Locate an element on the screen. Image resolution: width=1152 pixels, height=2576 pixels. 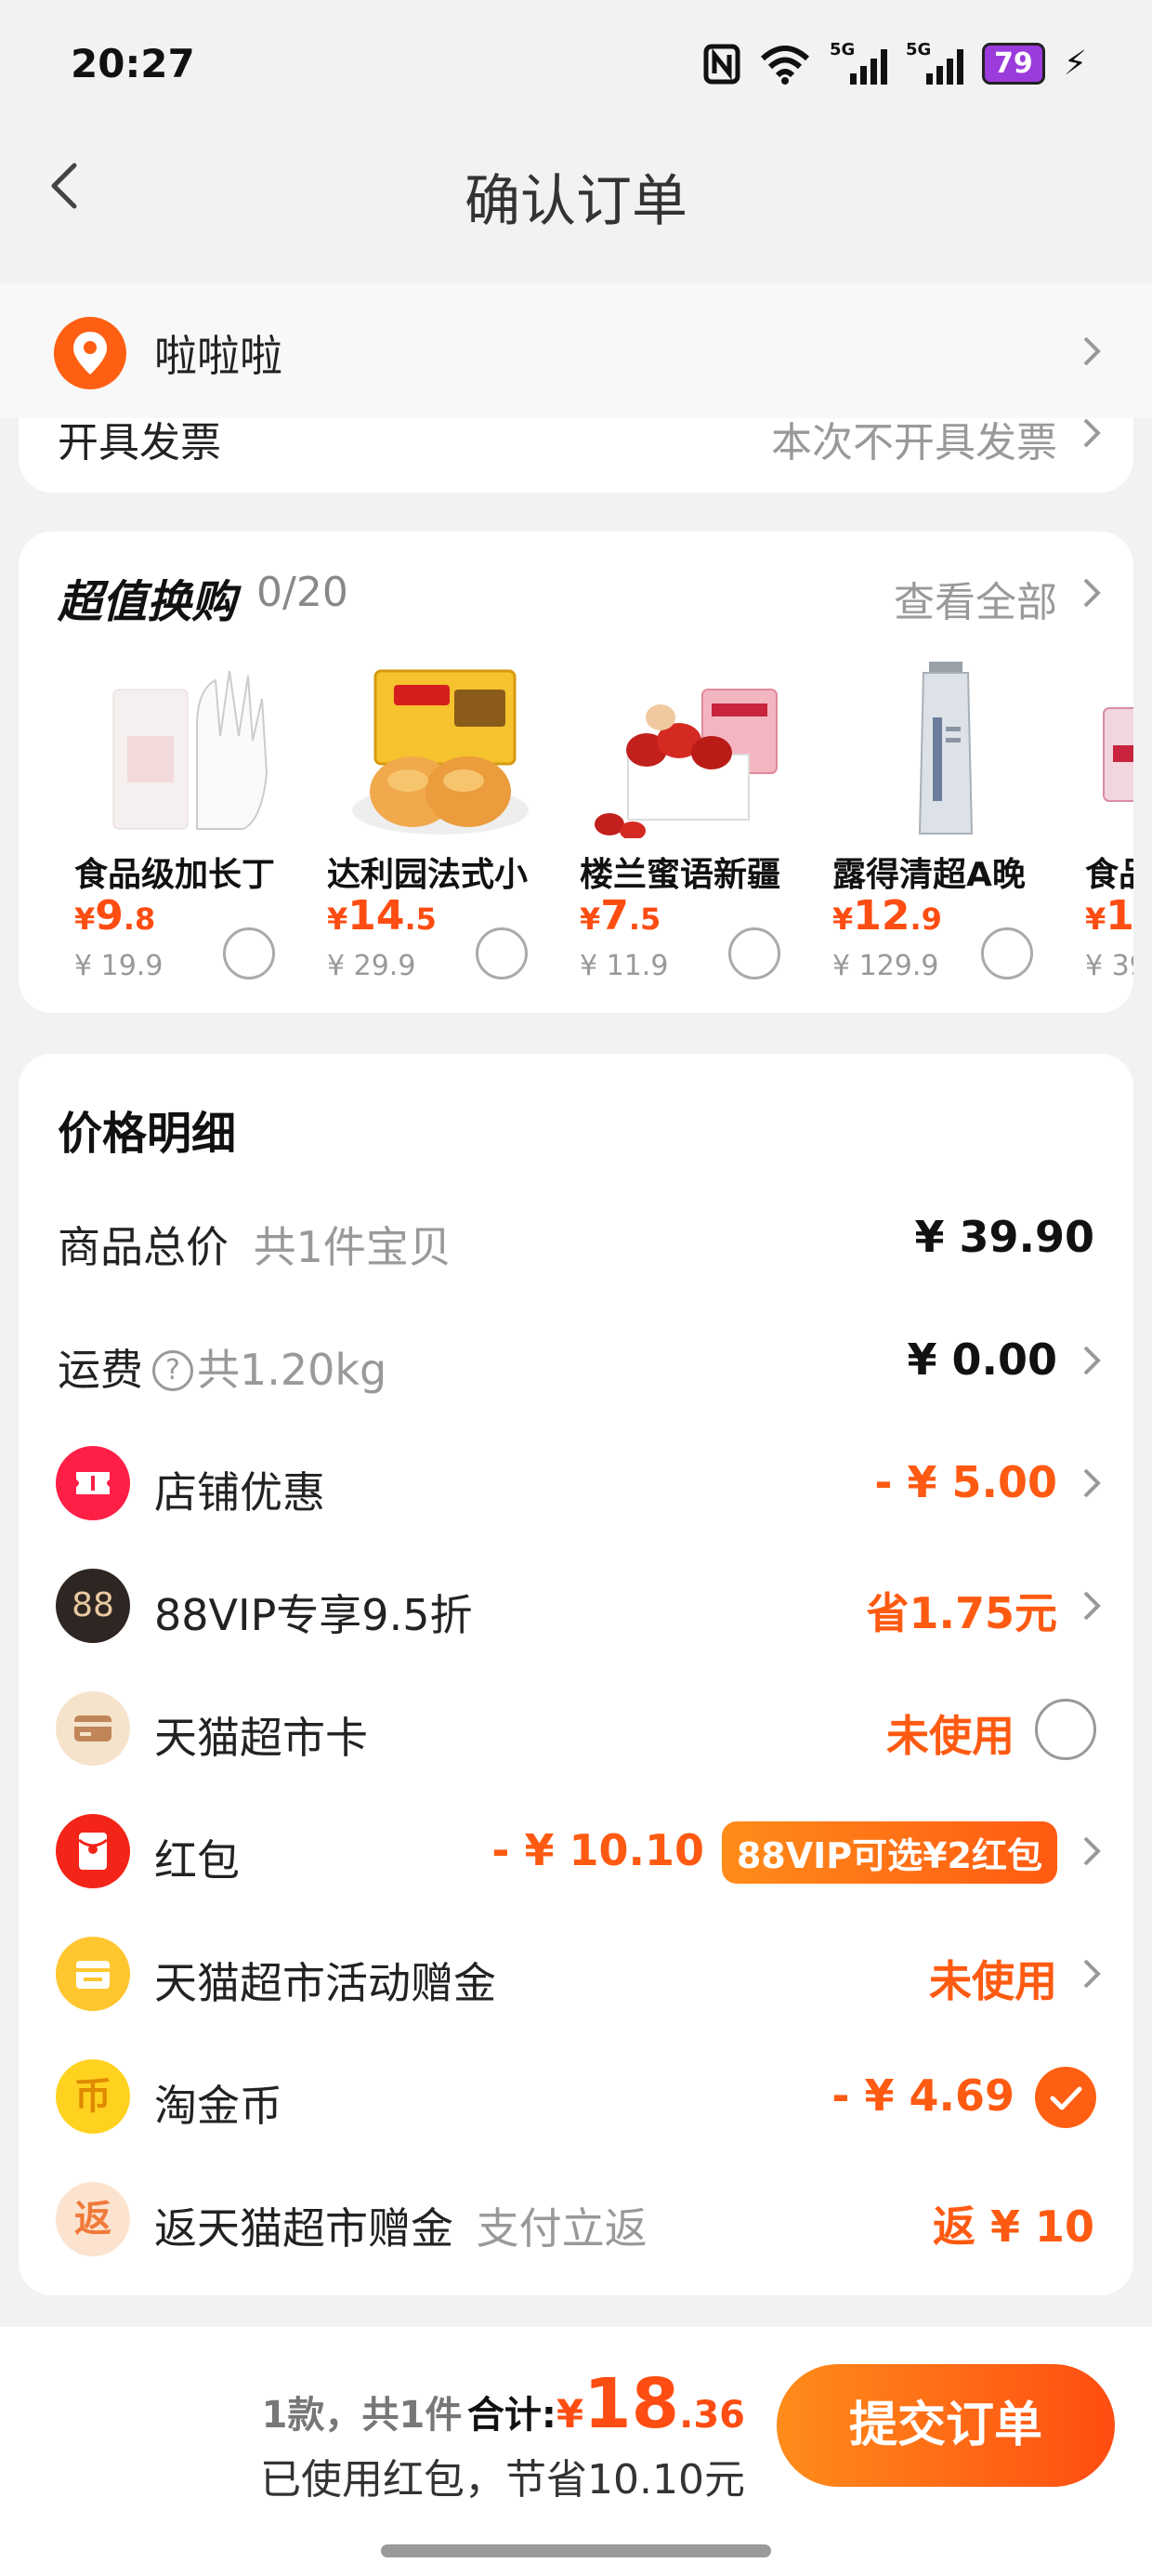
item-count: 1款，共1件 is located at coordinates (362, 2415).